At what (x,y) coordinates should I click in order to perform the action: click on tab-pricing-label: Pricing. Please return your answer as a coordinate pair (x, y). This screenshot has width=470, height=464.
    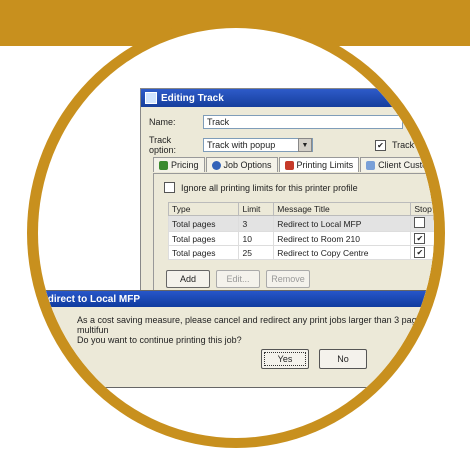
    Looking at the image, I should click on (185, 165).